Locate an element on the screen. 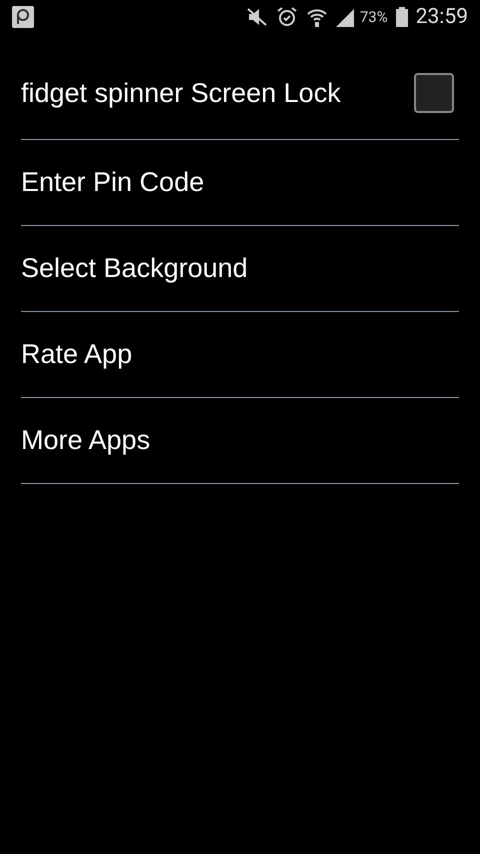  mute-icon is located at coordinates (257, 17).